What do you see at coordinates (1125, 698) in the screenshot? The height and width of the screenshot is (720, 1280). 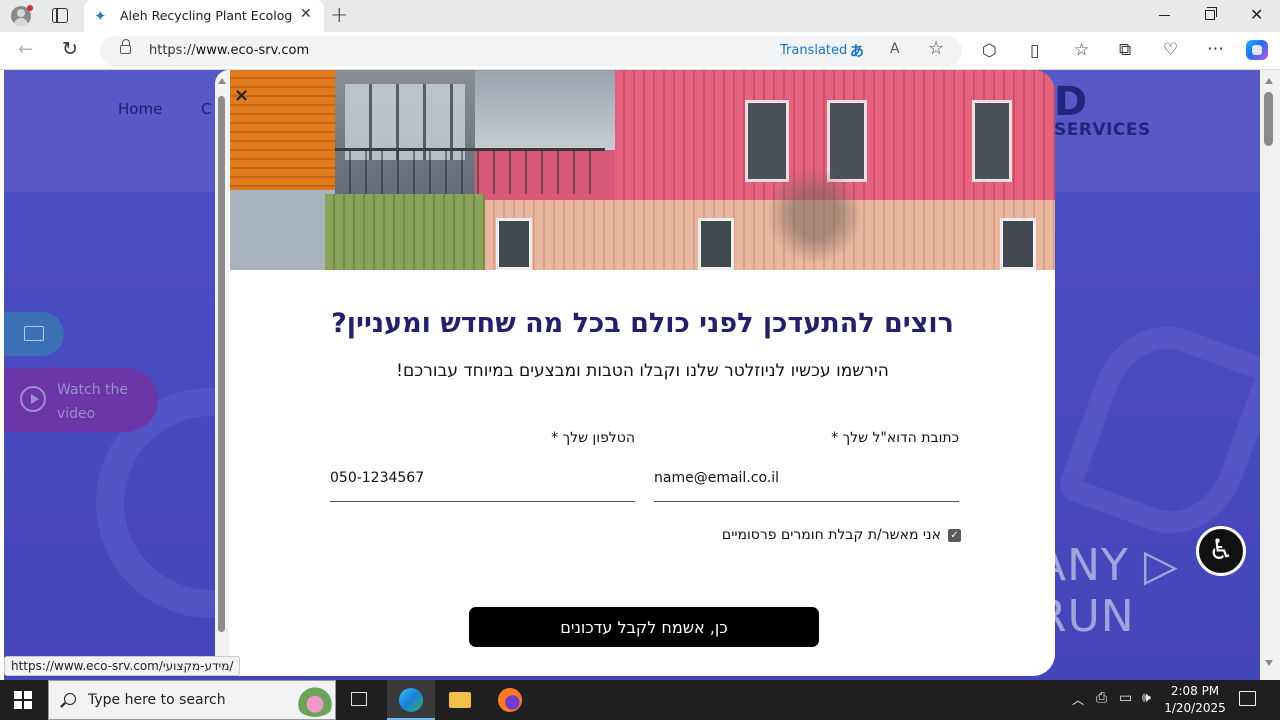 I see `tray-network-icon: ▭` at bounding box center [1125, 698].